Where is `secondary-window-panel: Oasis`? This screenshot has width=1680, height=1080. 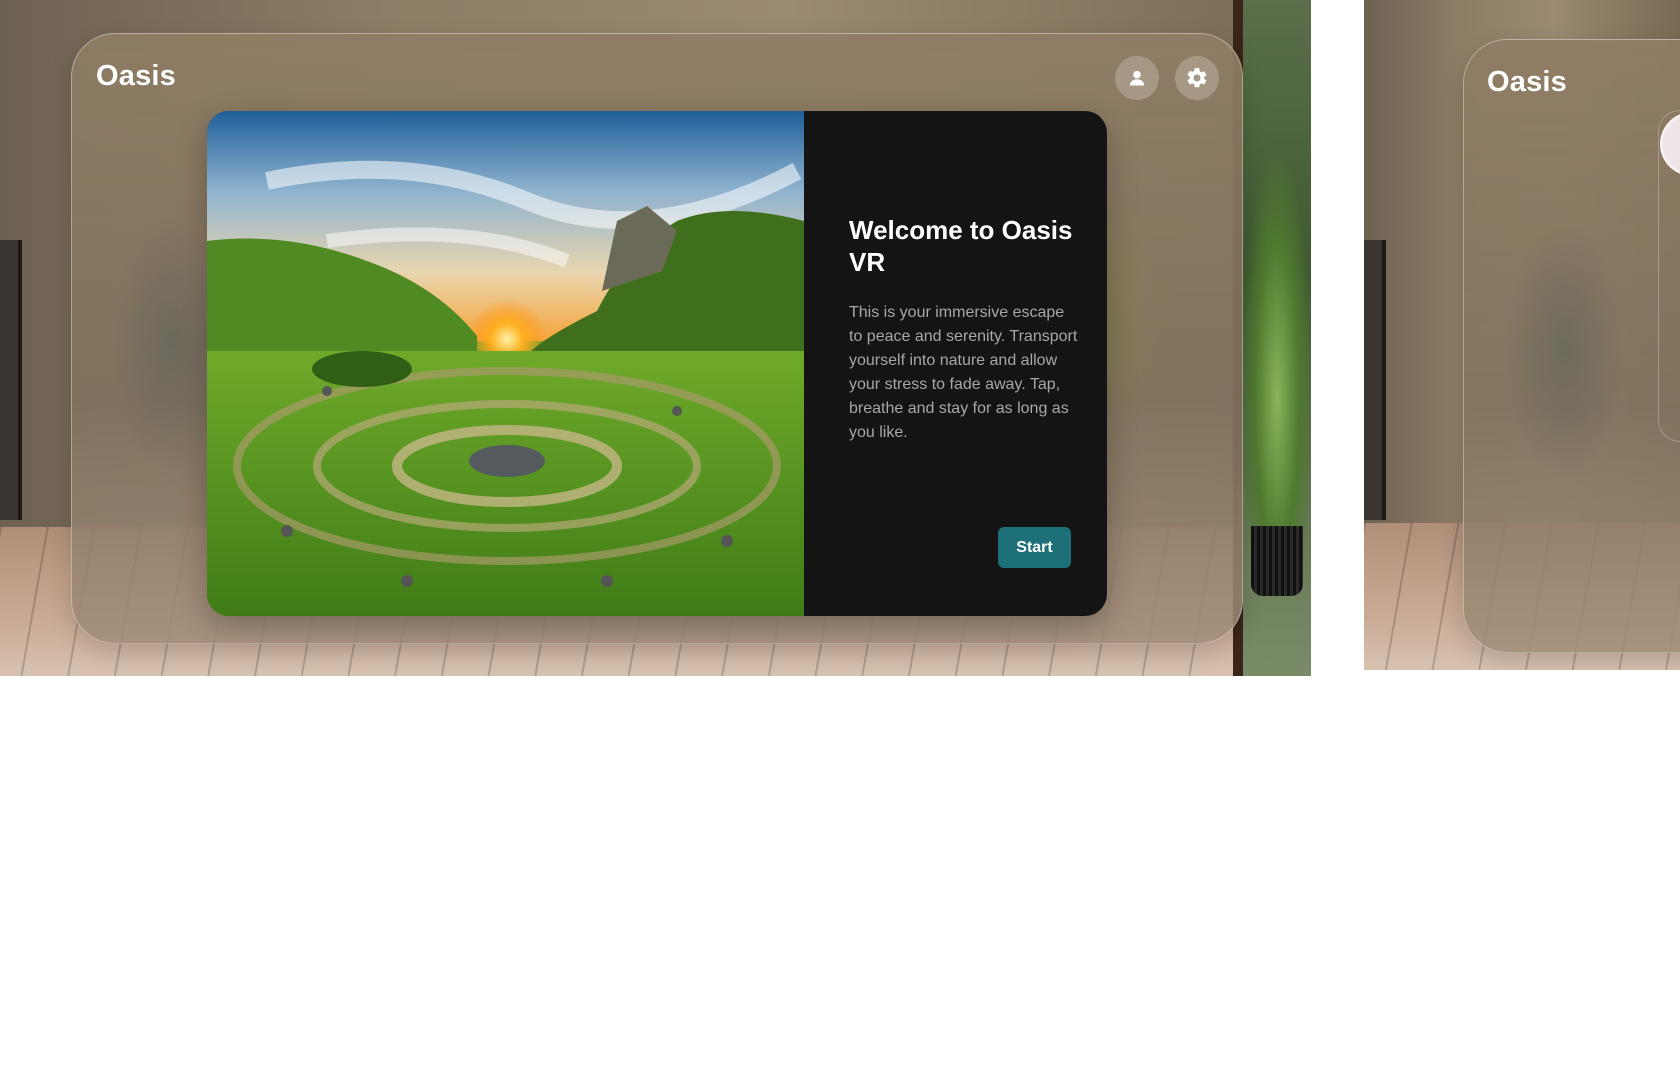 secondary-window-panel: Oasis is located at coordinates (1571, 346).